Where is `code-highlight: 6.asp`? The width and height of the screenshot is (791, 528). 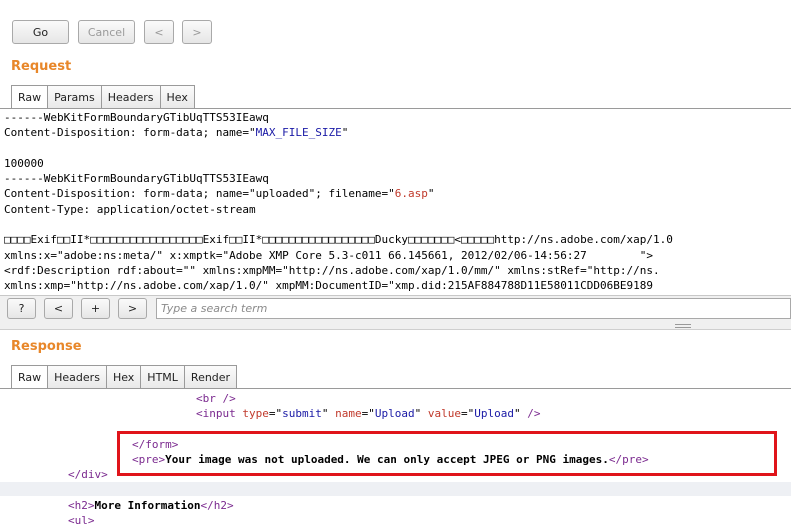 code-highlight: 6.asp is located at coordinates (411, 194).